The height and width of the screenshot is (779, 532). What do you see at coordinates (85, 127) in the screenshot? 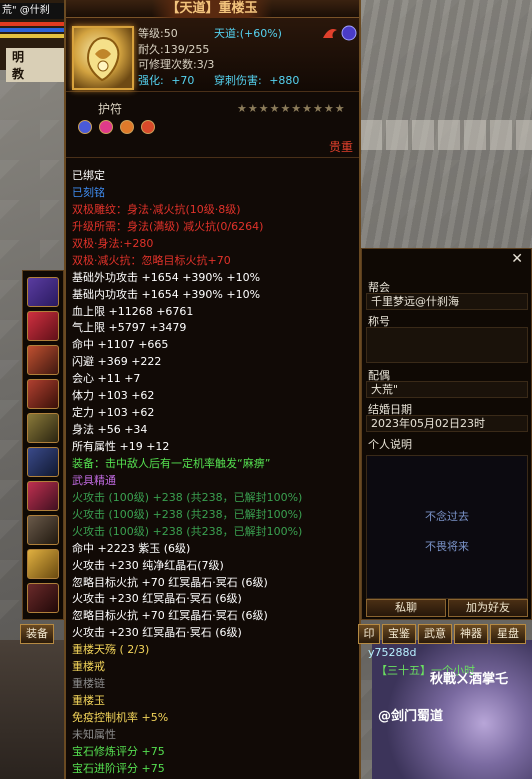
I see `rune-blue-icon` at bounding box center [85, 127].